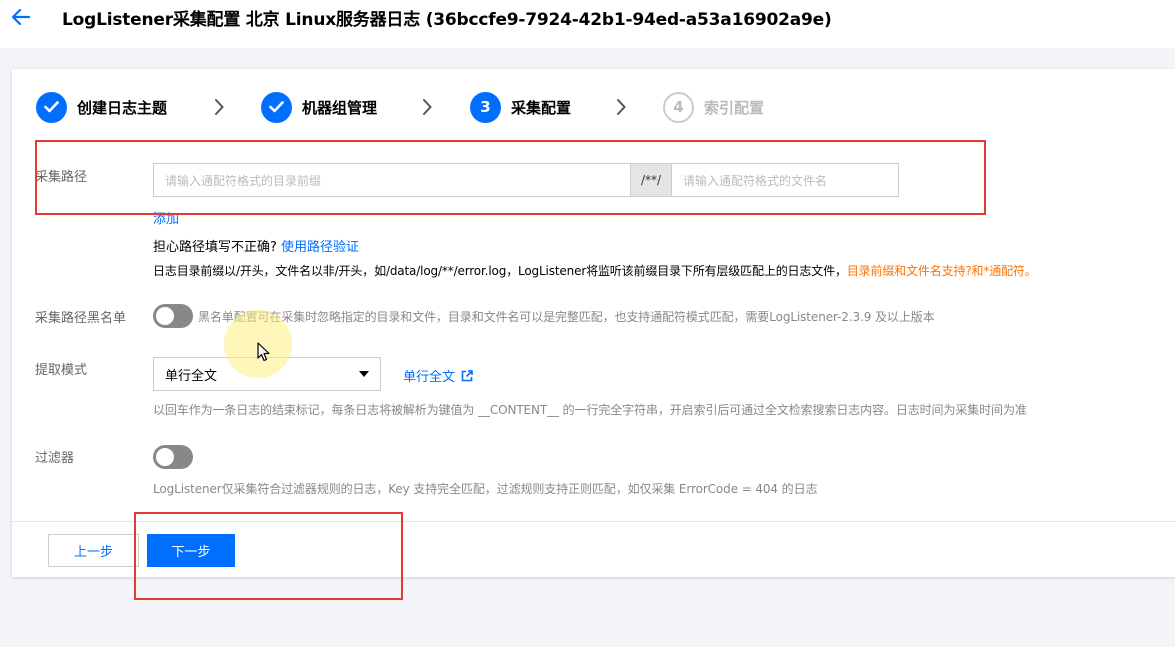  Describe the element at coordinates (61, 370) in the screenshot. I see `extract-mode-label: 提取模式` at that location.